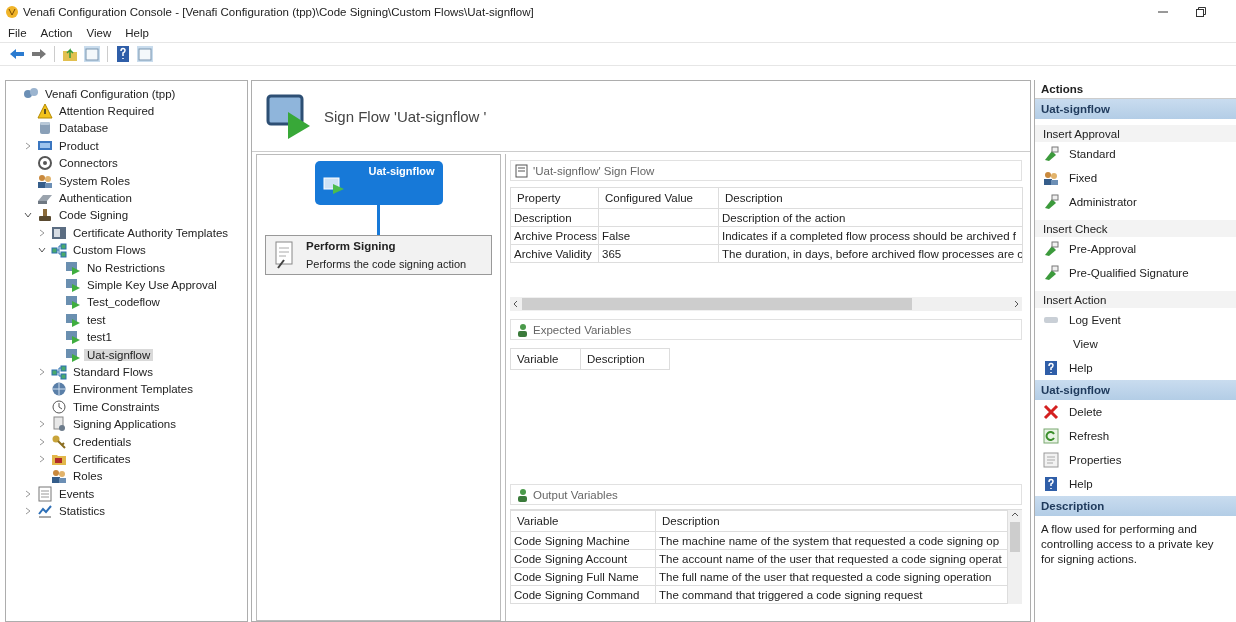 The height and width of the screenshot is (622, 1236). I want to click on table-cell: 365, so click(658, 253).